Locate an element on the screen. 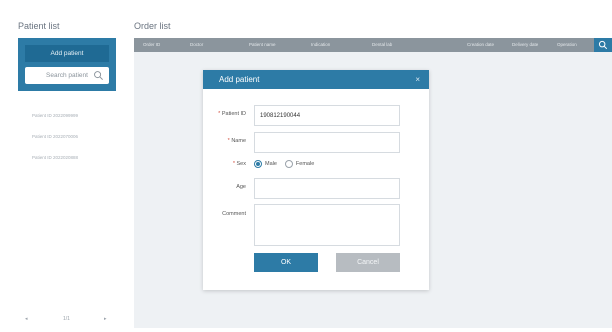 The width and height of the screenshot is (612, 332). name-field is located at coordinates (327, 142).